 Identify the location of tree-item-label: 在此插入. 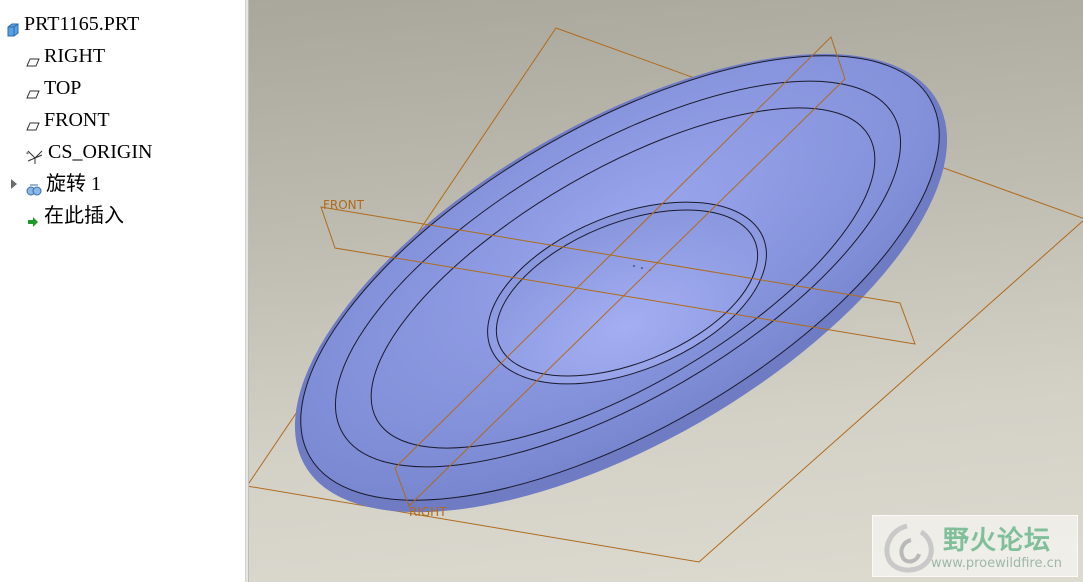
(84, 216).